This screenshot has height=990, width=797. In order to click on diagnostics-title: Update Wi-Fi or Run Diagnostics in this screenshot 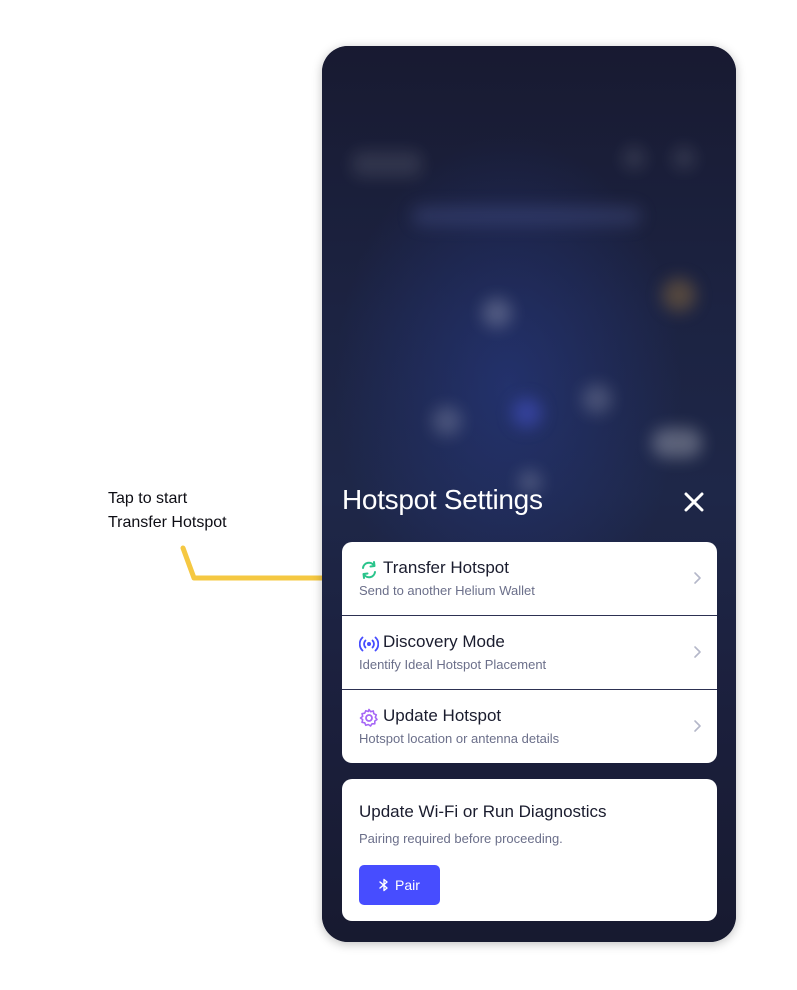, I will do `click(483, 811)`.